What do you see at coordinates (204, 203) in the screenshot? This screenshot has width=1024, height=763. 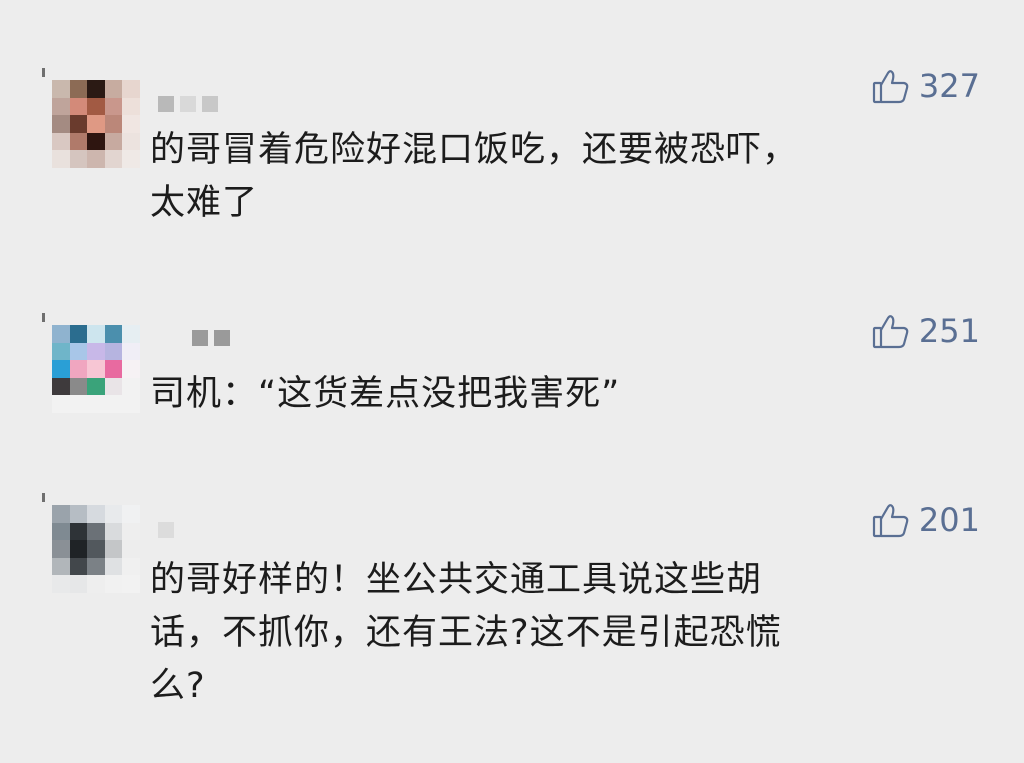 I see `comment-text-line: 太难了` at bounding box center [204, 203].